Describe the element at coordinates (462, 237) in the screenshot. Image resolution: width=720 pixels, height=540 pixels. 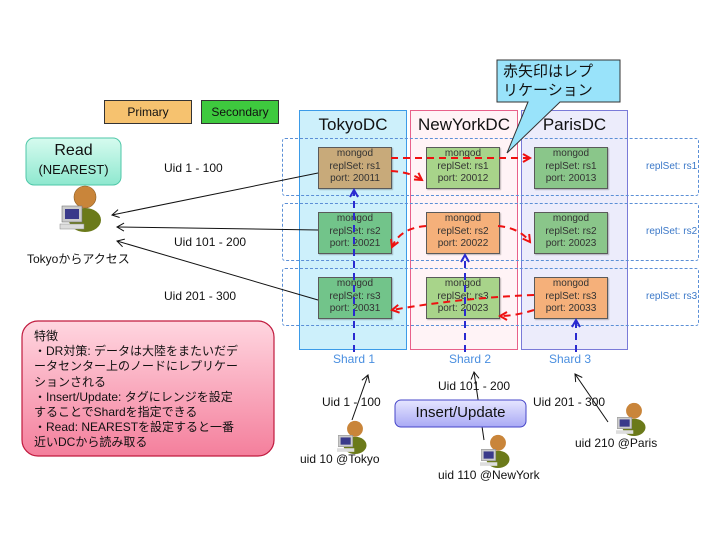
I see `replication-arrows` at that location.